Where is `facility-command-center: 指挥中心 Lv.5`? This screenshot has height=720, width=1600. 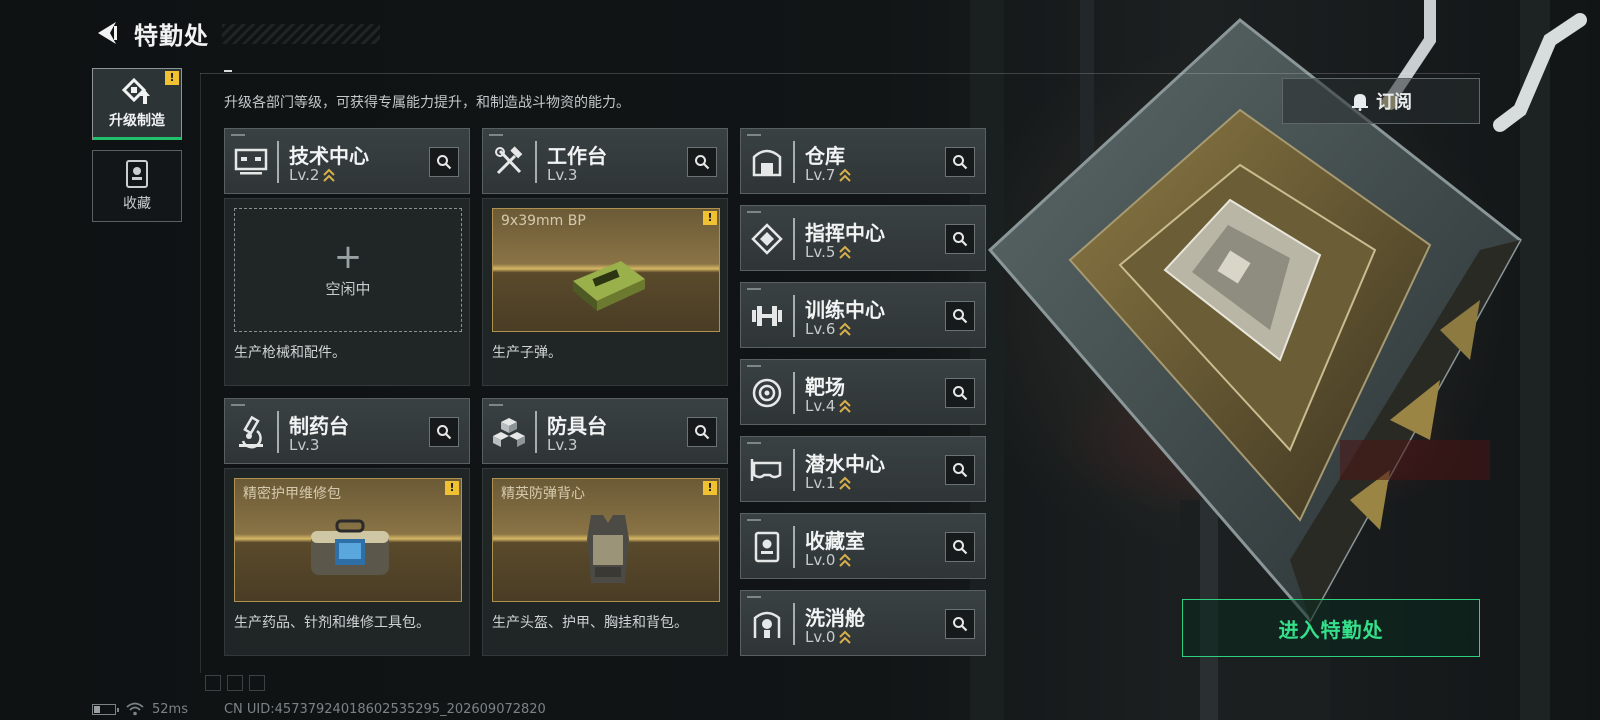
facility-command-center: 指挥中心 Lv.5 is located at coordinates (863, 238).